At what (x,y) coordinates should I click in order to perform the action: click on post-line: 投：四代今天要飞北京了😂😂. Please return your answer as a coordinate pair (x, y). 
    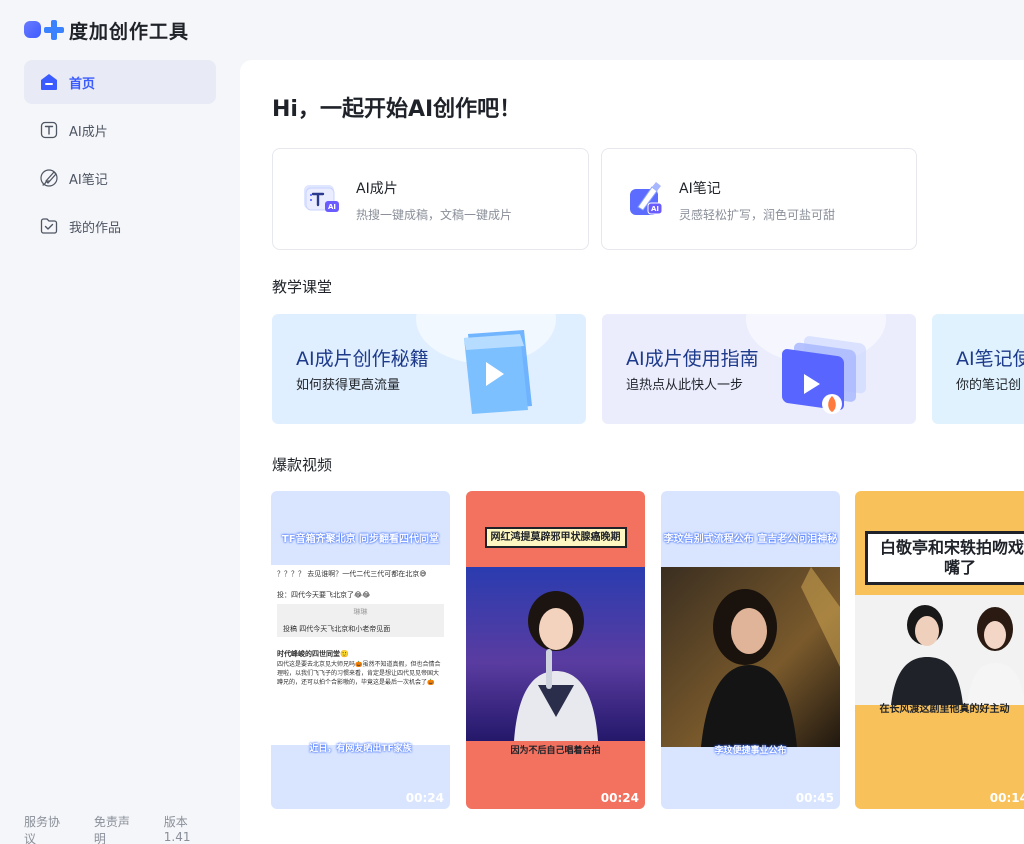
    Looking at the image, I should click on (324, 594).